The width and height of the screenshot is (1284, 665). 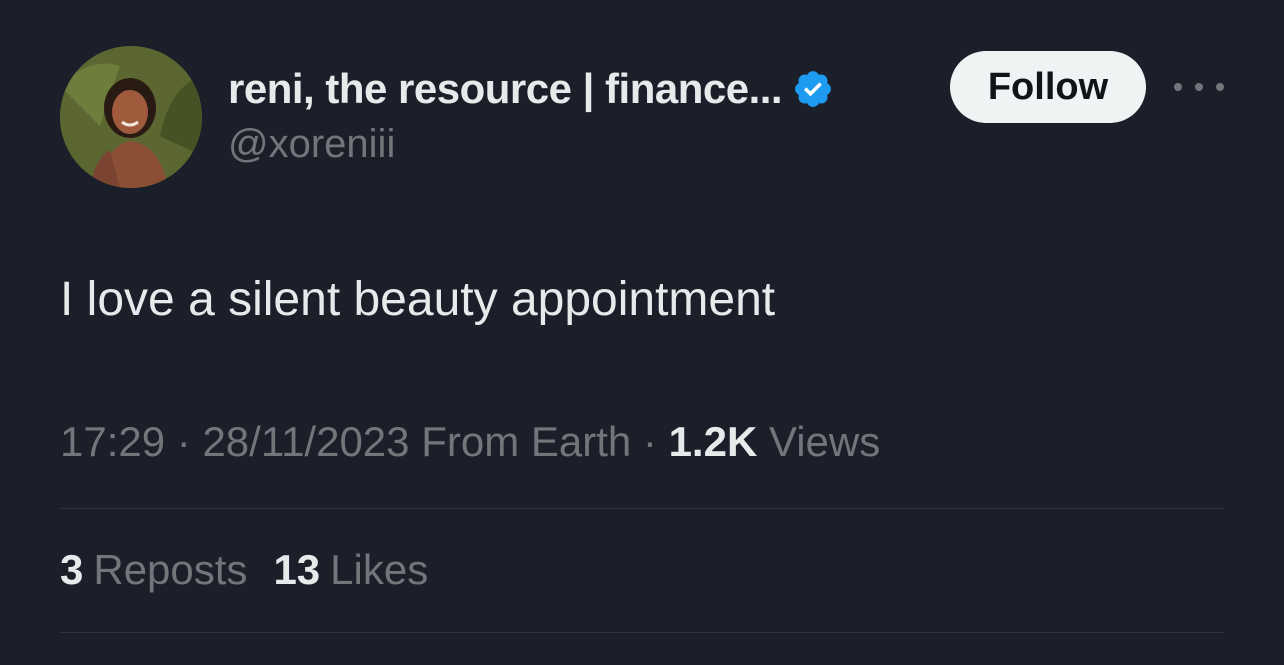 I want to click on engagement-stats: 3 Reposts 13 Likes, so click(x=244, y=570).